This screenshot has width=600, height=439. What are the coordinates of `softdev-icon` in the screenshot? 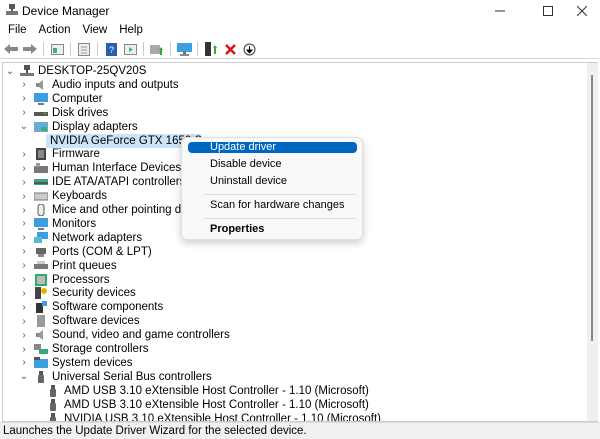 It's located at (41, 321).